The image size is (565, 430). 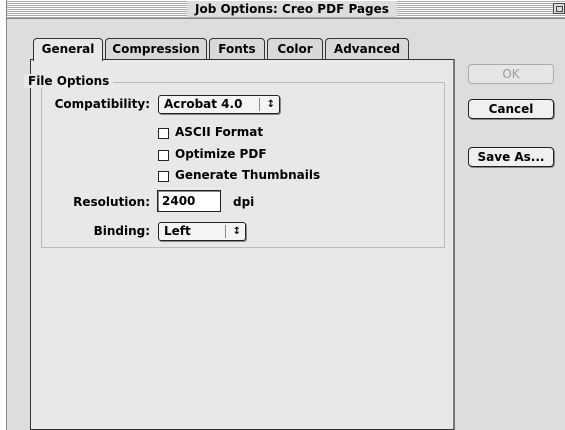 What do you see at coordinates (511, 74) in the screenshot?
I see `ok-button: OK` at bounding box center [511, 74].